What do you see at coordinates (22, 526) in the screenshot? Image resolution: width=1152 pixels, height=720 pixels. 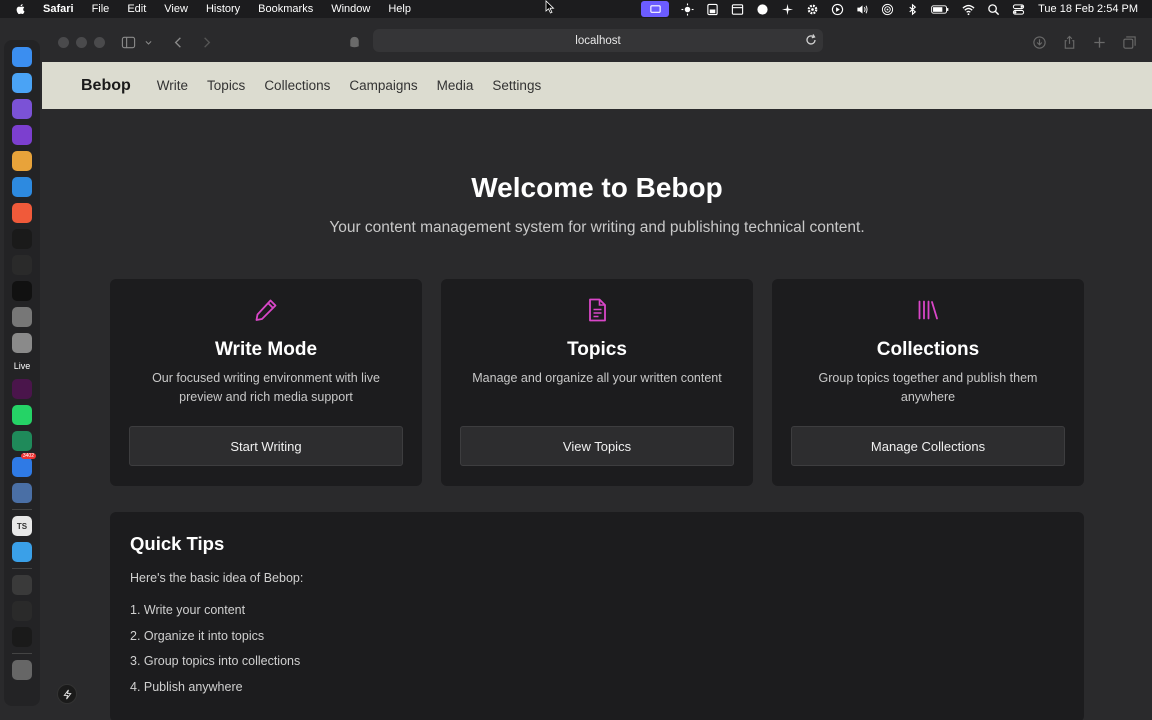 I see `typescript-file-icon: TS` at bounding box center [22, 526].